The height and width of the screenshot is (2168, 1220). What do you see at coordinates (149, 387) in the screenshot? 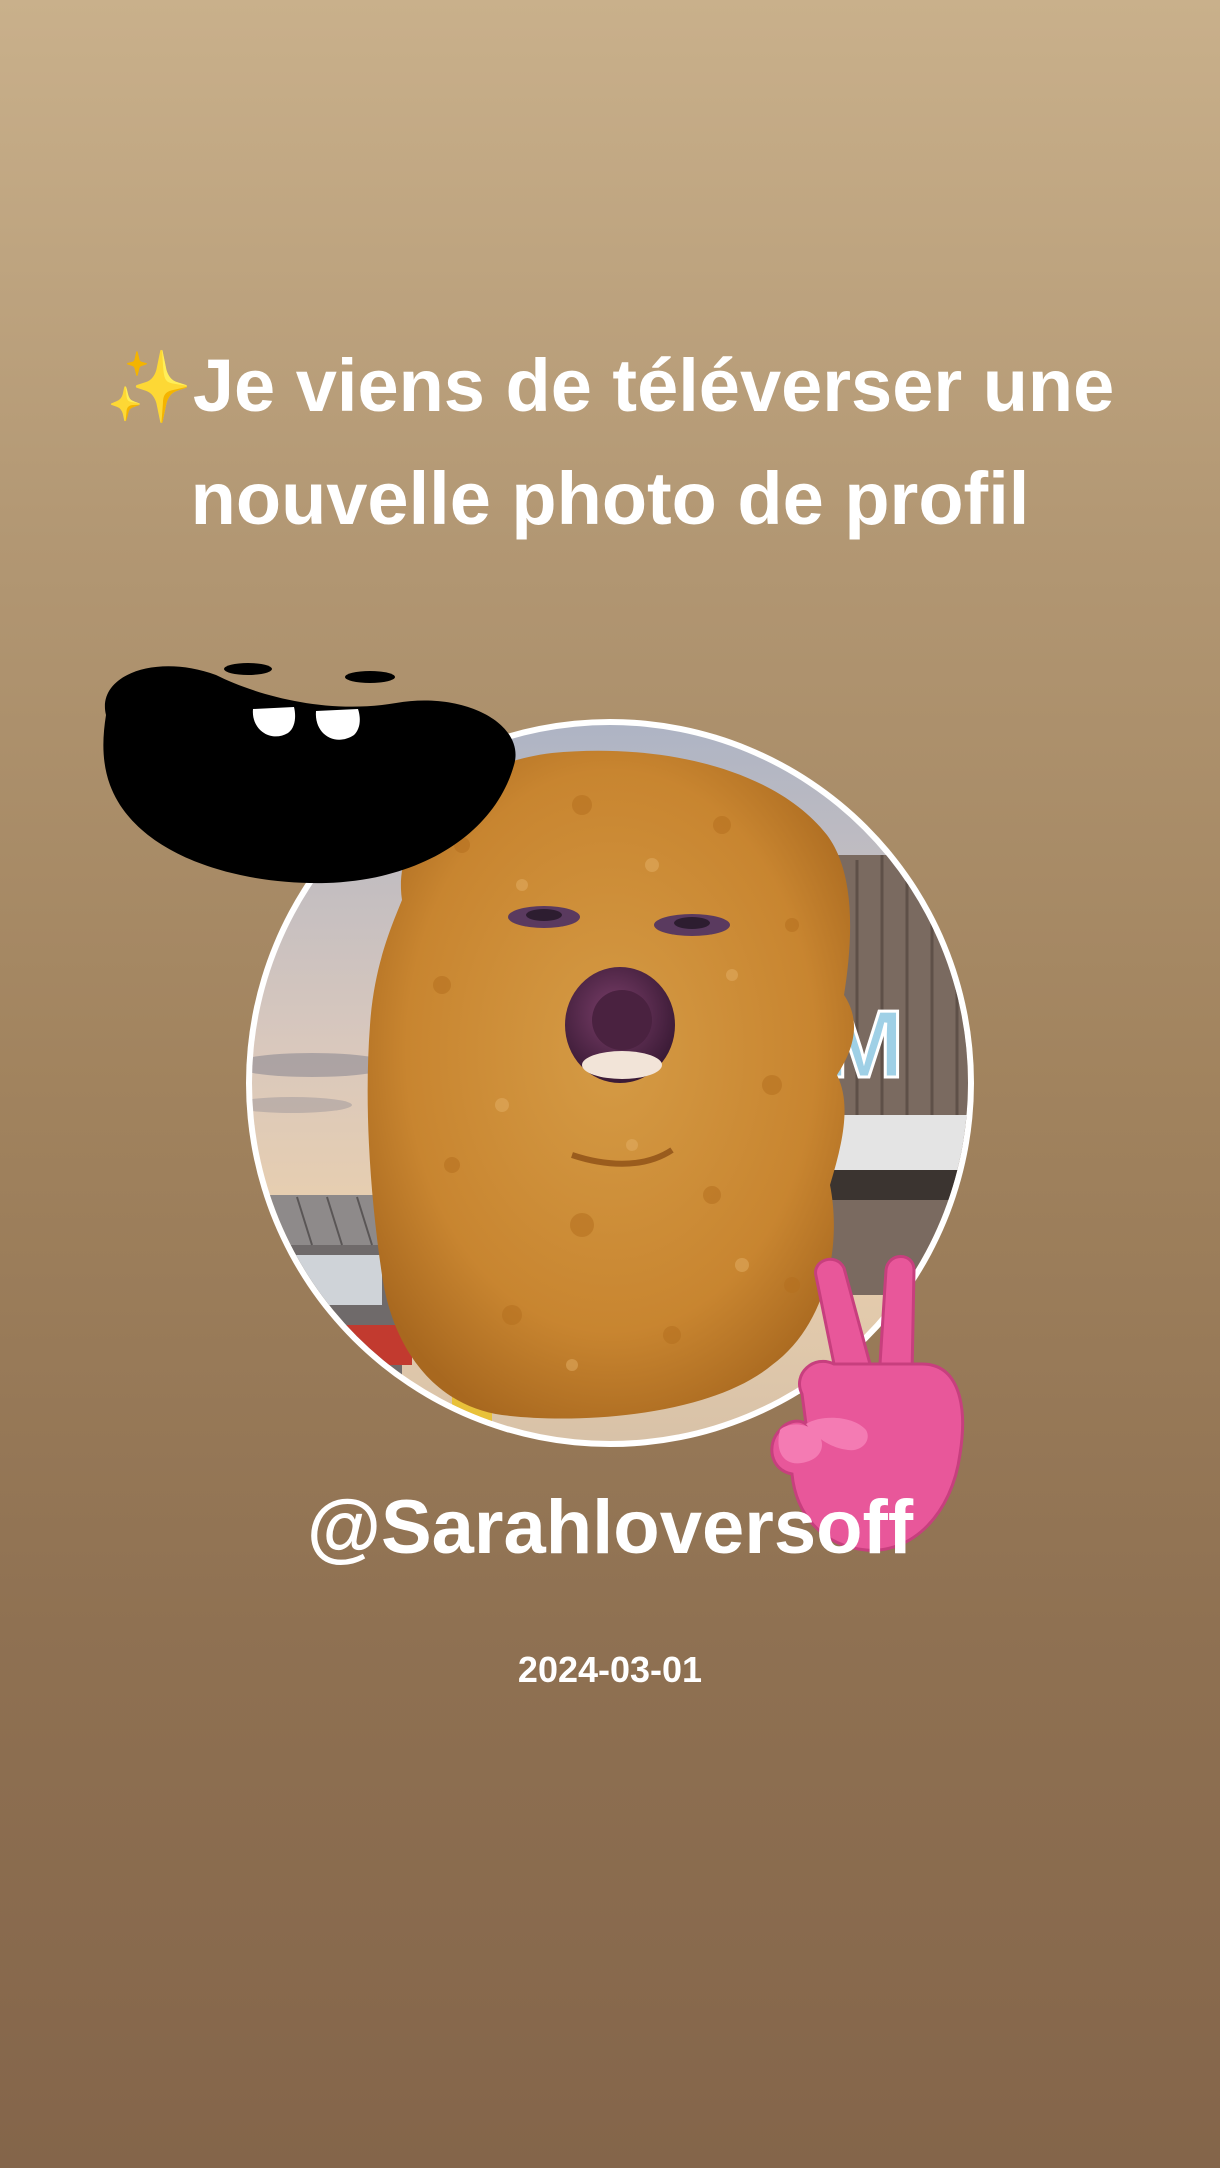
I see `sparkles-icon: ✨` at bounding box center [149, 387].